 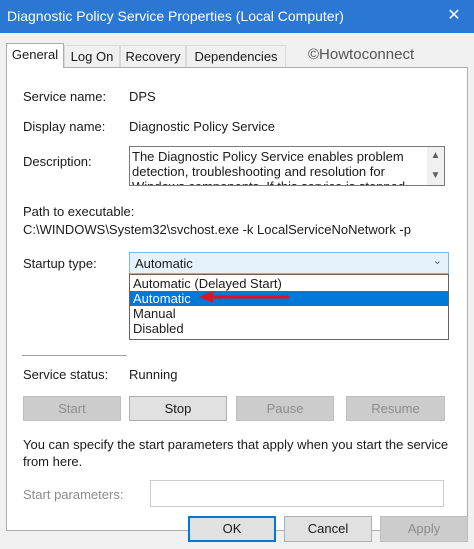 I want to click on pause-button: Pause, so click(x=285, y=408).